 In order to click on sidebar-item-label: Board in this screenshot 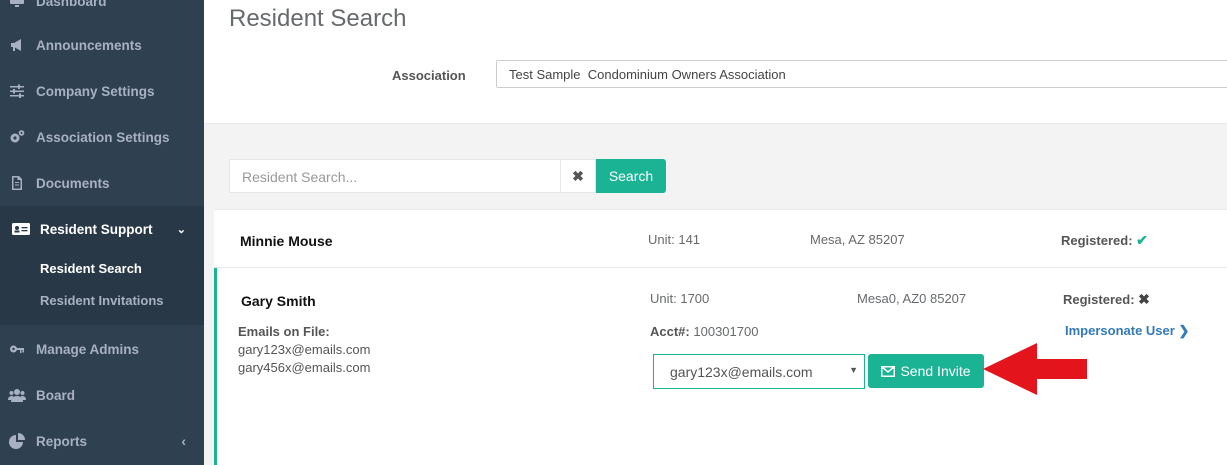, I will do `click(56, 395)`.